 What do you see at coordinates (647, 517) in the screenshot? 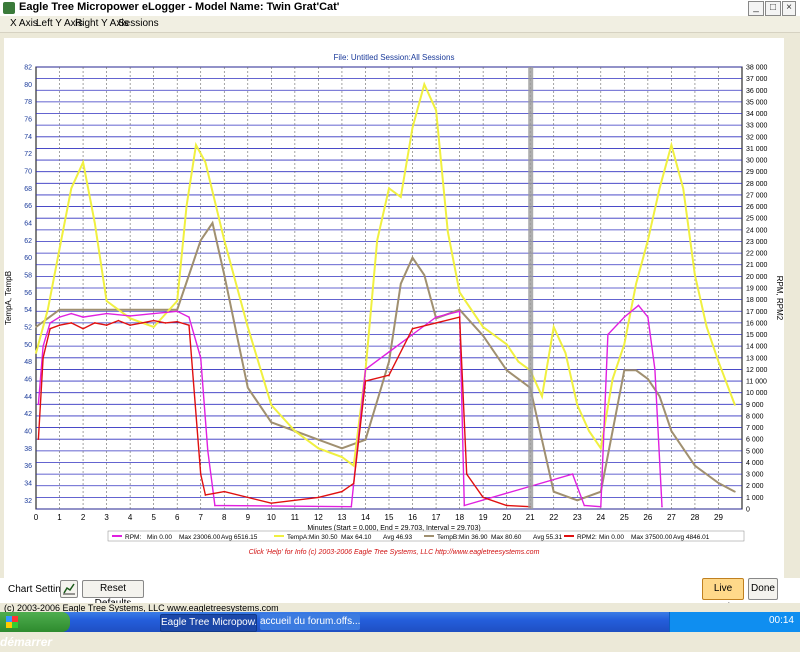
I see `x-tick-label: 26` at bounding box center [647, 517].